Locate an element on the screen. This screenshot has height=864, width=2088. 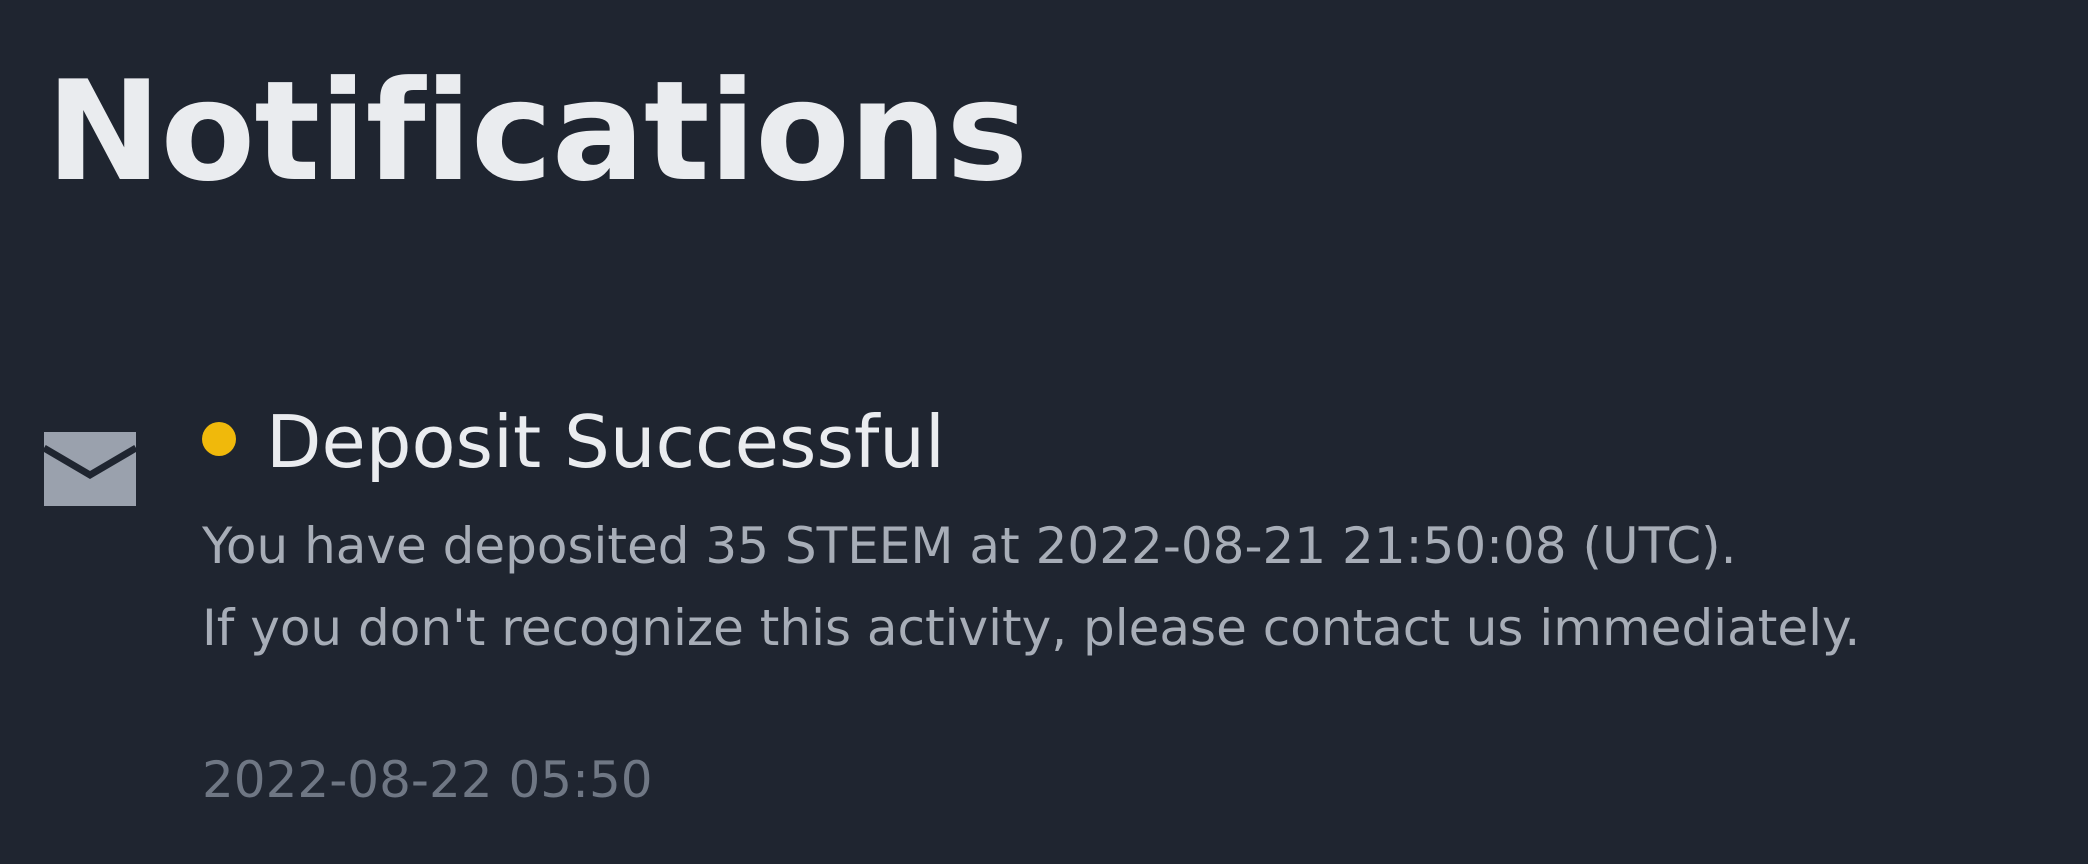
mail-icon is located at coordinates (90, 469).